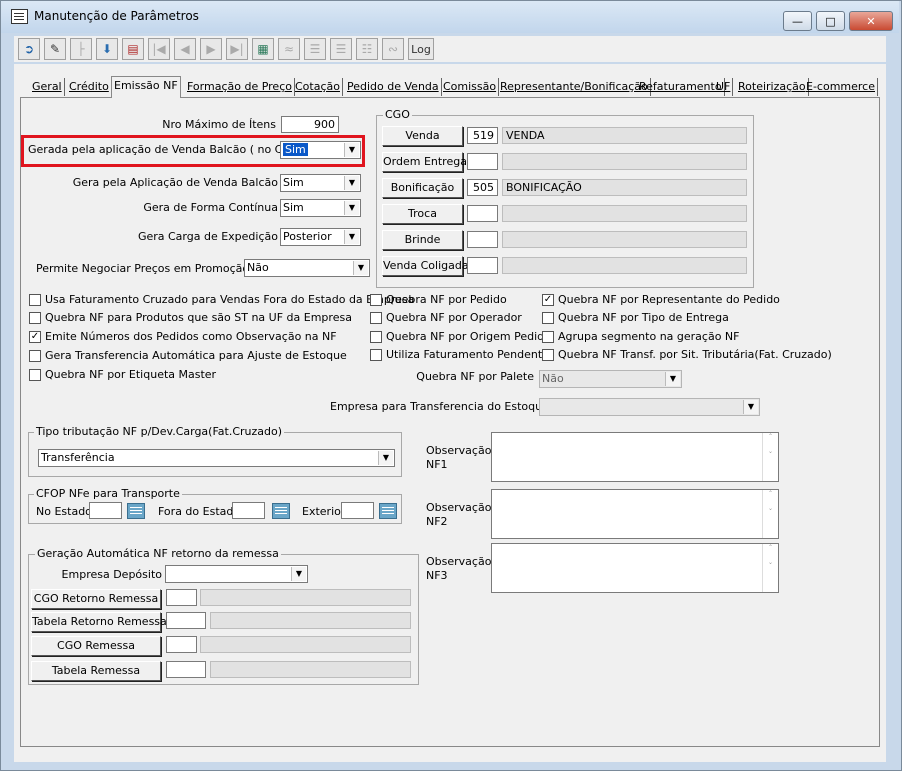 The height and width of the screenshot is (771, 902). I want to click on cfop-no-estado-lookup-icon, so click(136, 511).